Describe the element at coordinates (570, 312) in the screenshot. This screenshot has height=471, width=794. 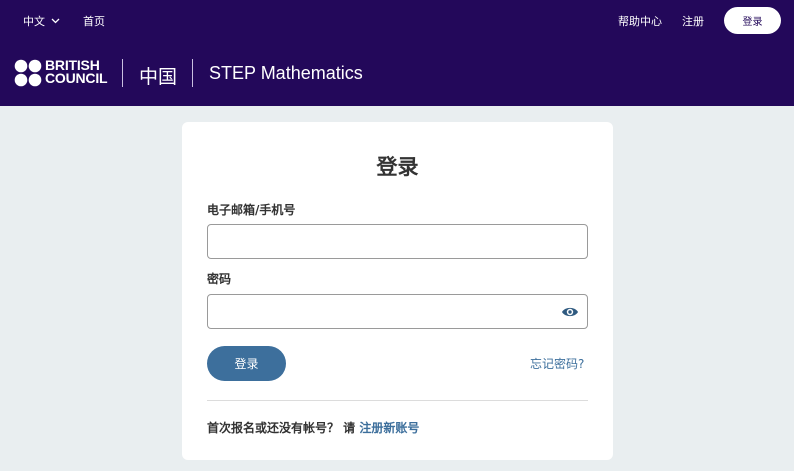
I see `eye-icon` at that location.